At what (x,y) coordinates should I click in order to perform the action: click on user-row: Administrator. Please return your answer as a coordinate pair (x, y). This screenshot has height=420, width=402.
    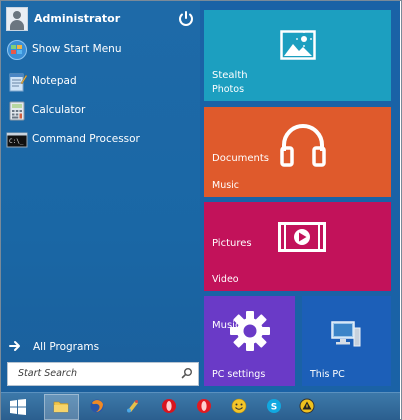
    Looking at the image, I should click on (100, 19).